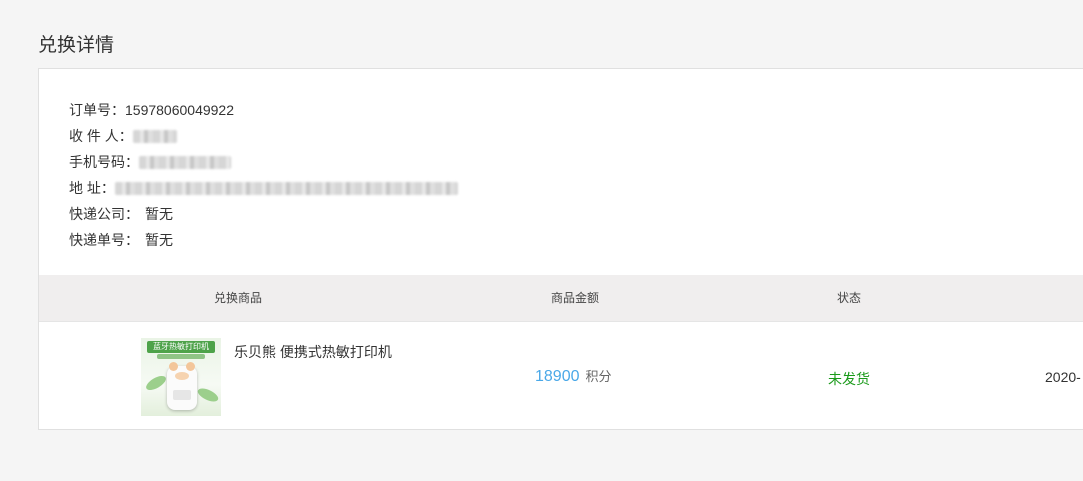 The width and height of the screenshot is (1083, 481). What do you see at coordinates (159, 240) in the screenshot?
I see `tracking-value: 暂无` at bounding box center [159, 240].